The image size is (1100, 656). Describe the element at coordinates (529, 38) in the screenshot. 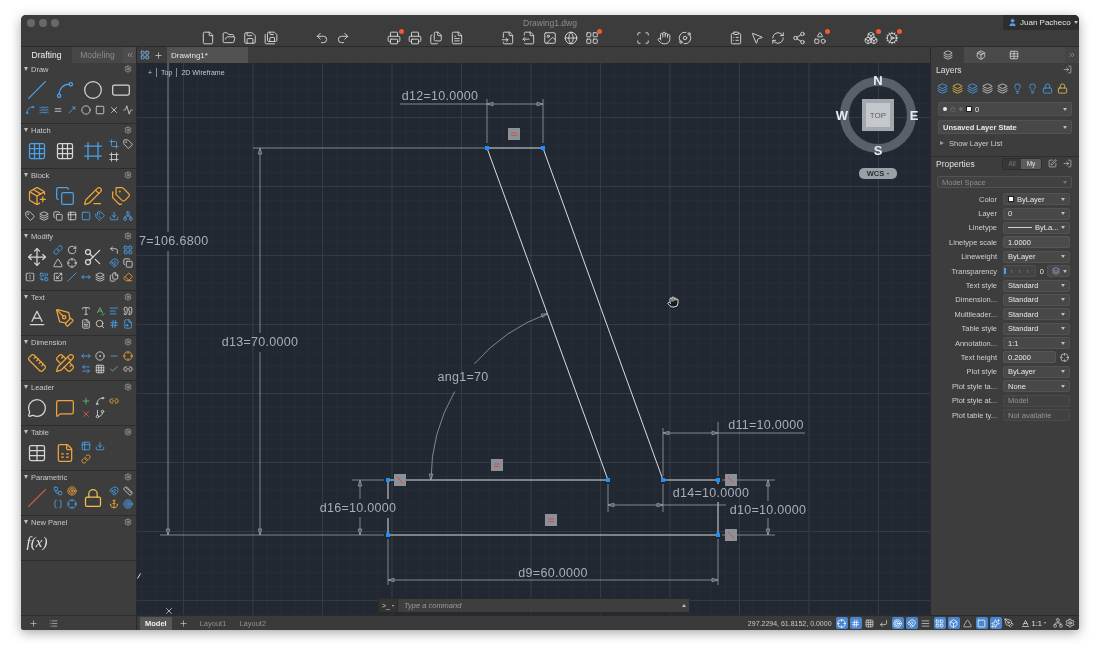

I see `file-export-icon` at that location.